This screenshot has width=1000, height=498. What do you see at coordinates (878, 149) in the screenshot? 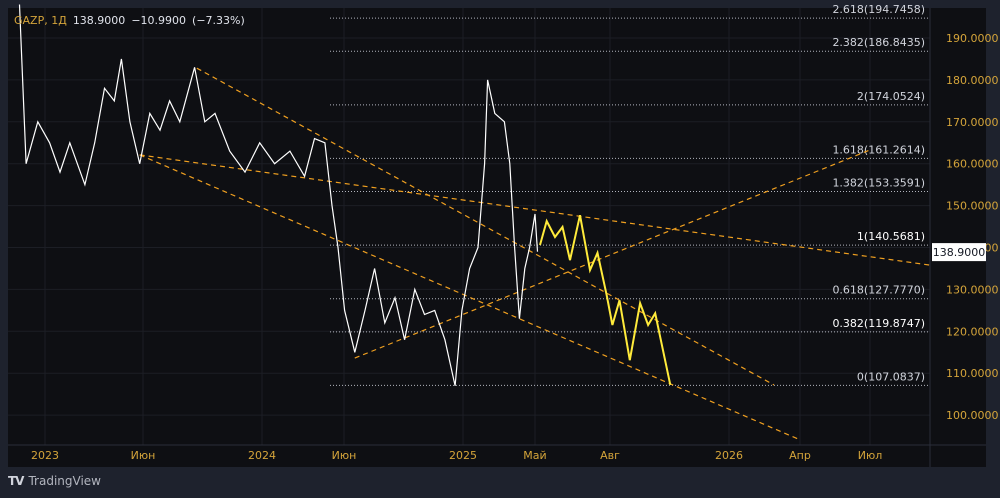
I see `fib-level-label: 1.618(161.2614)` at bounding box center [878, 149].